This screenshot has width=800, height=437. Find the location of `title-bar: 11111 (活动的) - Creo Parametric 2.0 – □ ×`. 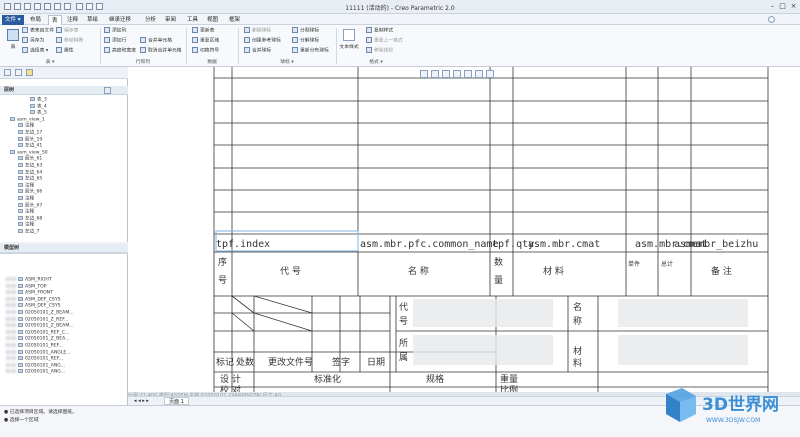

title-bar: 11111 (活动的) - Creo Parametric 2.0 – □ × is located at coordinates (400, 7).